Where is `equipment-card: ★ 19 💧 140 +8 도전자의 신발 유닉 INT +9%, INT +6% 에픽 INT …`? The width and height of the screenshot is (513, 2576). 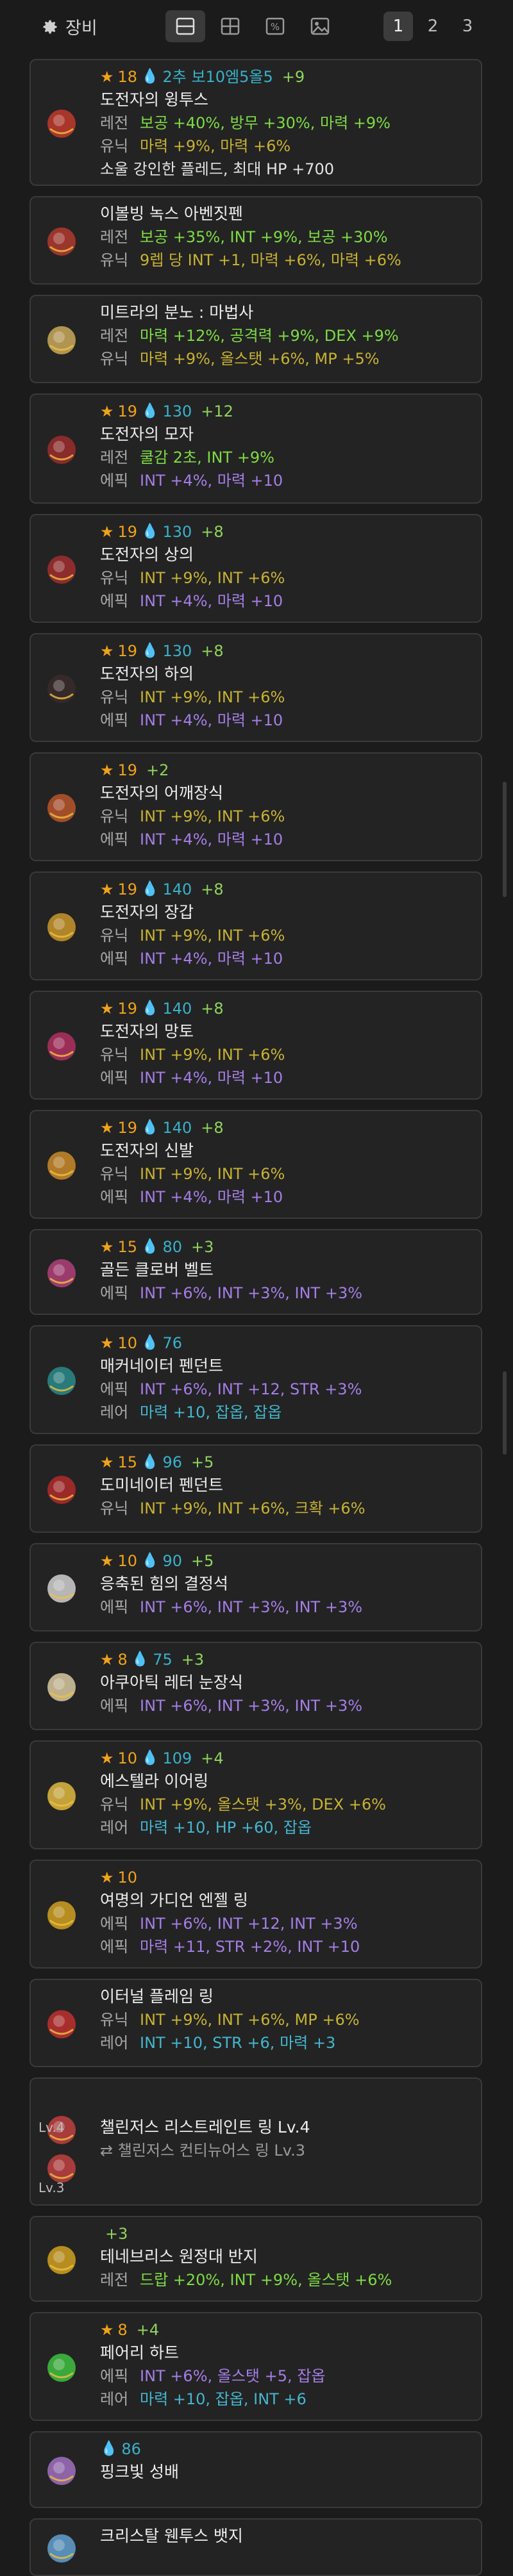
equipment-card: ★ 19 💧 140 +8 도전자의 신발 유닉 INT +9%, INT +6% 에픽 INT … is located at coordinates (255, 1164).